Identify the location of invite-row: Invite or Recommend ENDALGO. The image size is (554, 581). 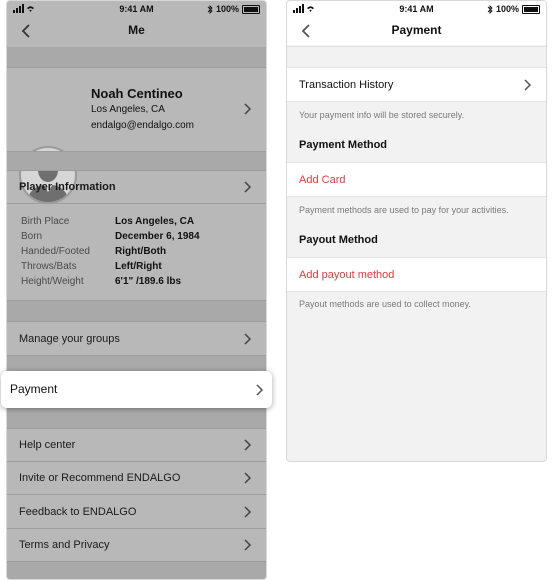
(136, 478).